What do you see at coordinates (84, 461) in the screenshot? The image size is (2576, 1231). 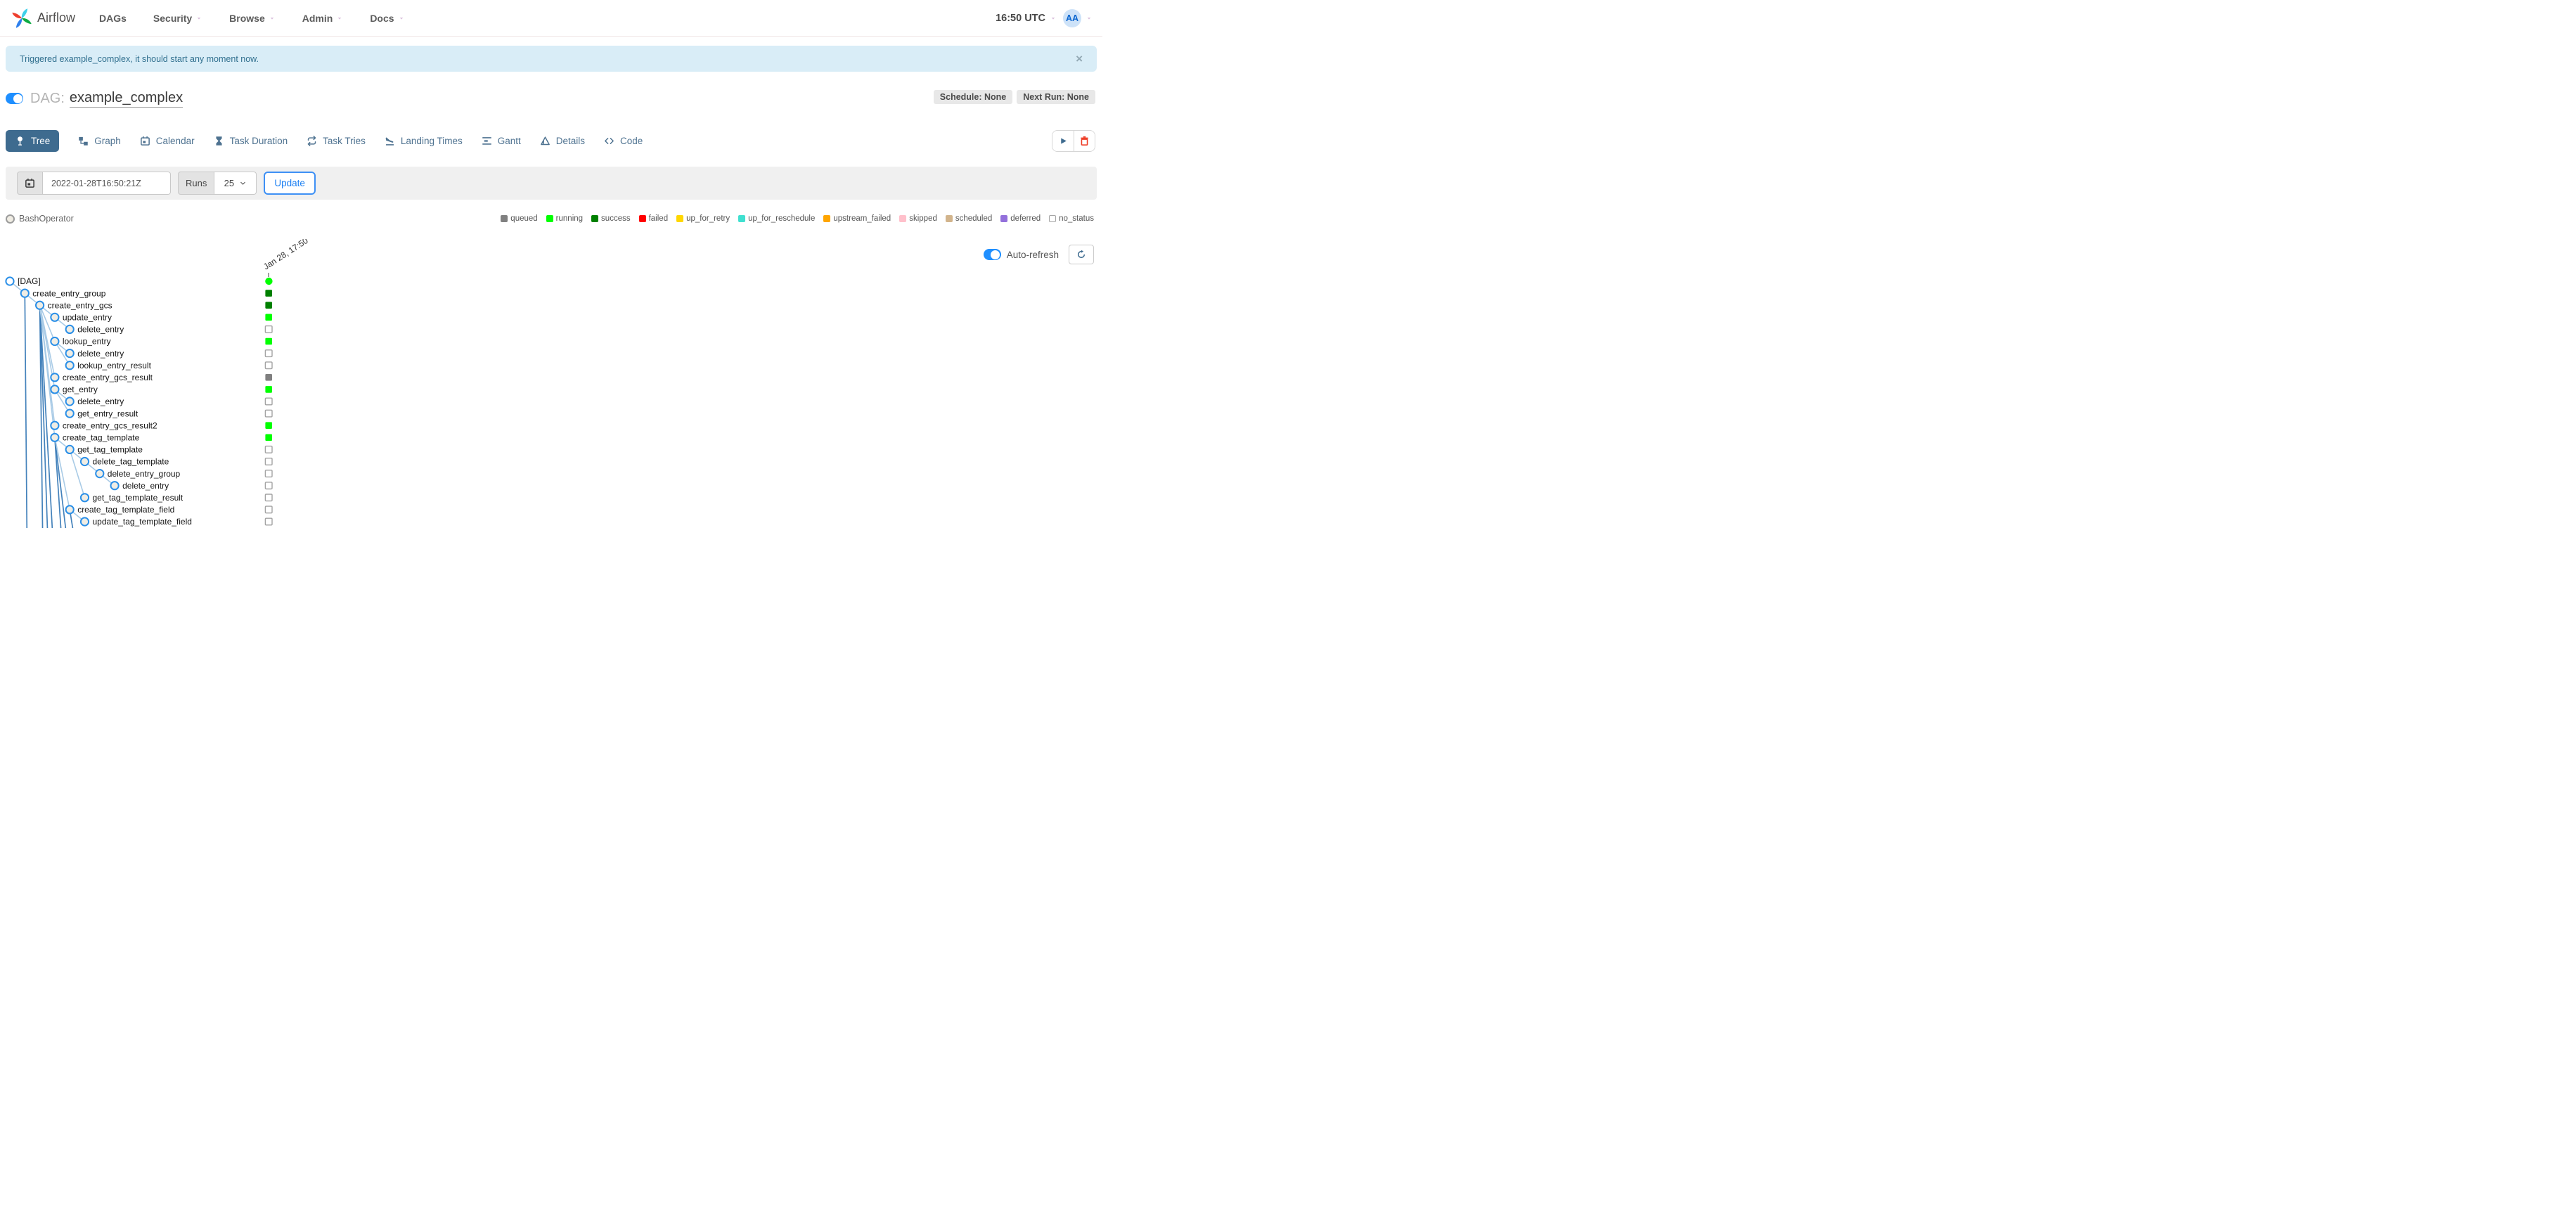 I see `tree-node-delete-tag-template` at bounding box center [84, 461].